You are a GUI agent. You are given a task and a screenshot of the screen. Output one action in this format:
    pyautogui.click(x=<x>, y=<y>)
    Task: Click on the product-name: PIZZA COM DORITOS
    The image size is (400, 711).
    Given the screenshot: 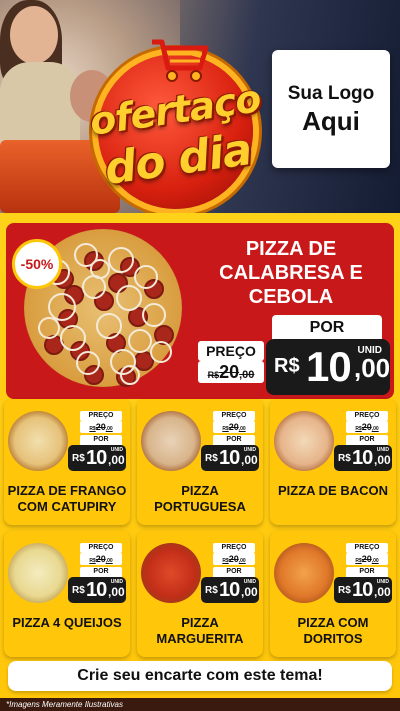 What is the action you would take?
    pyautogui.click(x=333, y=630)
    